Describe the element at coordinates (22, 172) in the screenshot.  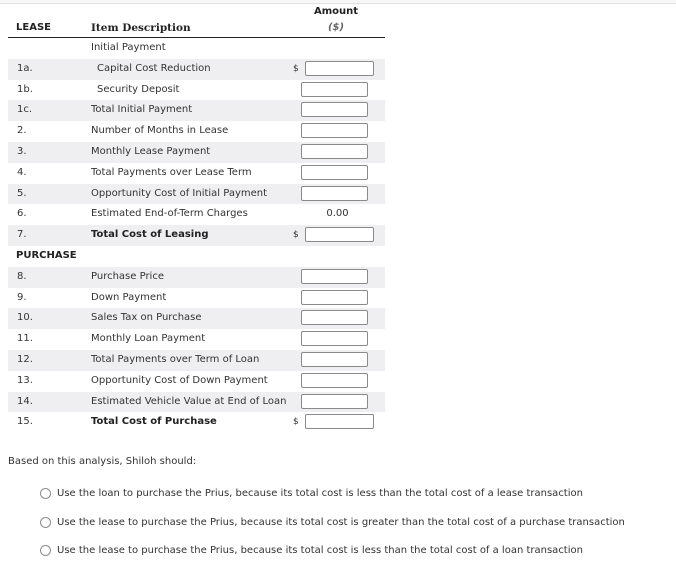
I see `row-number: 4.` at that location.